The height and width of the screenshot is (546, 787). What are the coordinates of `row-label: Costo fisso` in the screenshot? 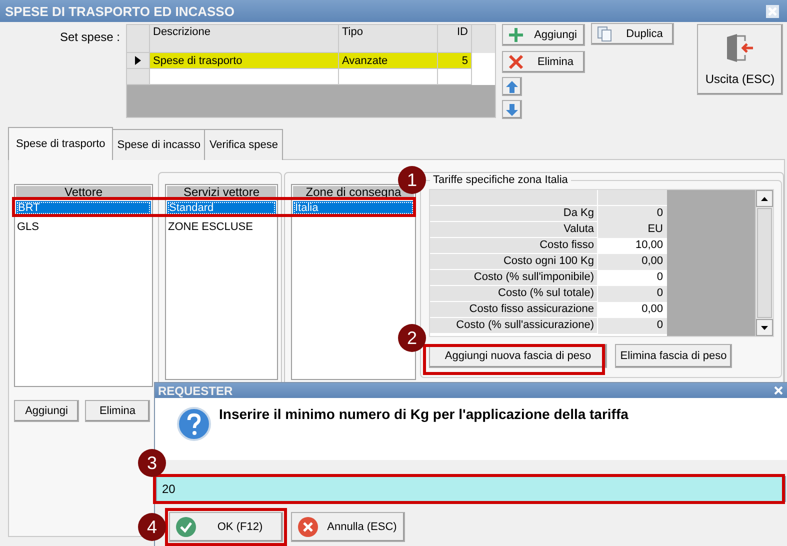 It's located at (514, 246).